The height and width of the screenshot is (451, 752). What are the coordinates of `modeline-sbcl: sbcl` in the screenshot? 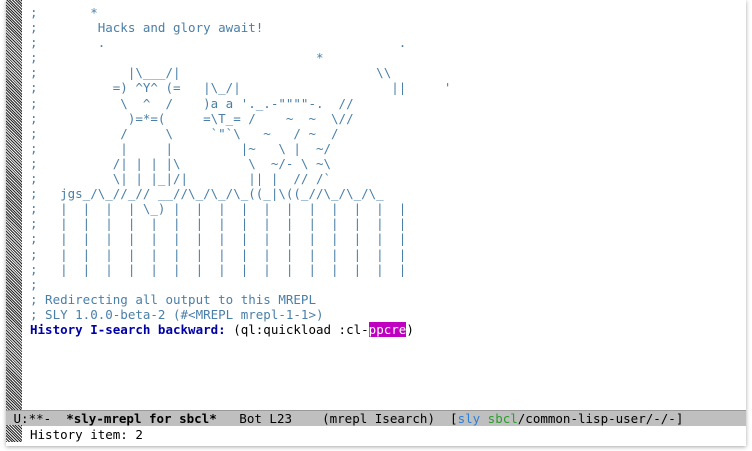 It's located at (503, 418).